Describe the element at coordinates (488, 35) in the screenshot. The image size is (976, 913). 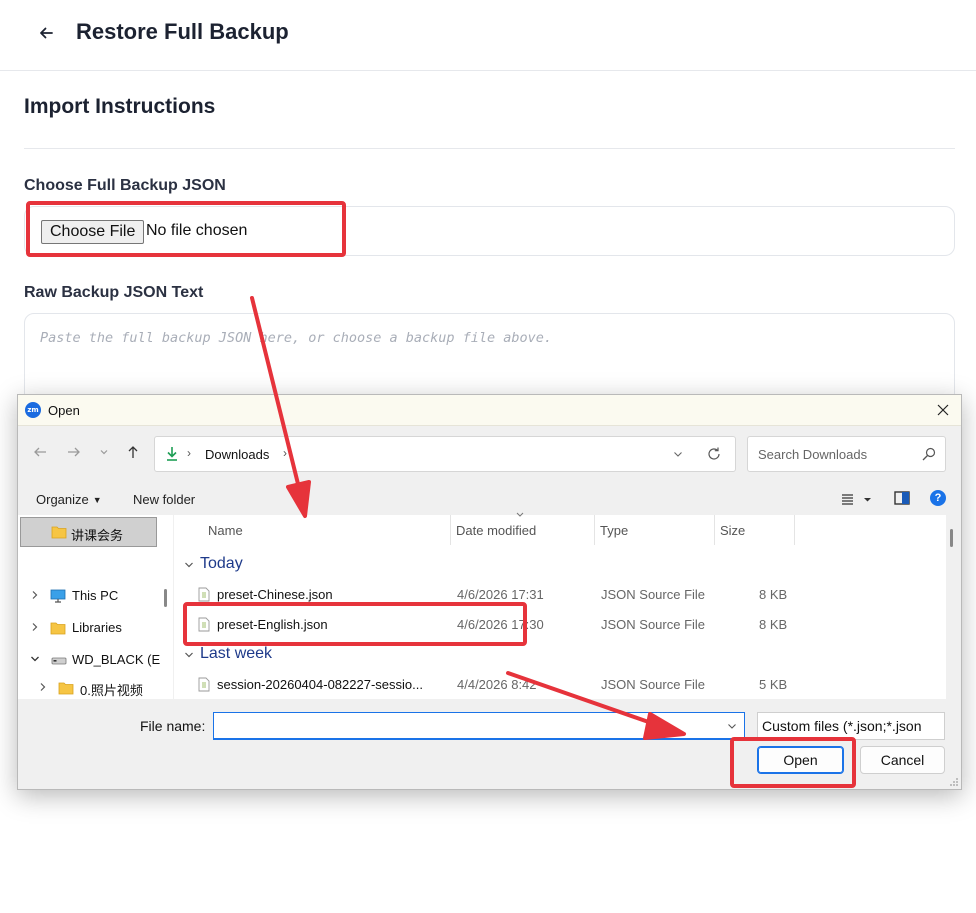
I see `page-header: Restore Full Backup` at that location.